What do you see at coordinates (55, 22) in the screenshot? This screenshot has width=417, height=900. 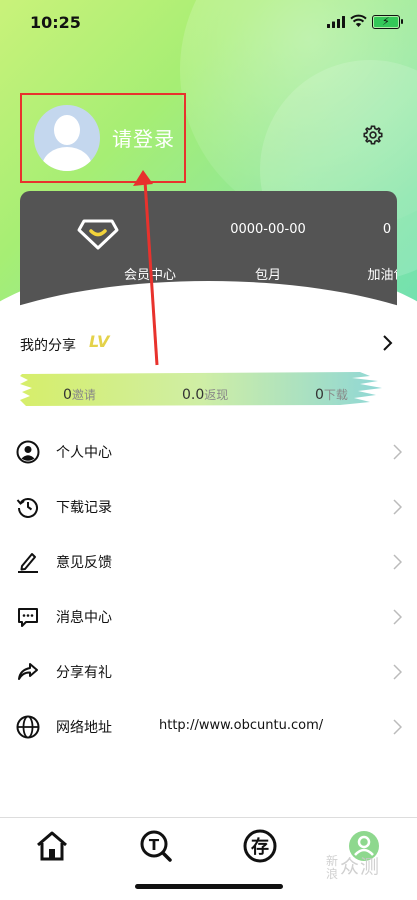 I see `status-time: 10:25` at bounding box center [55, 22].